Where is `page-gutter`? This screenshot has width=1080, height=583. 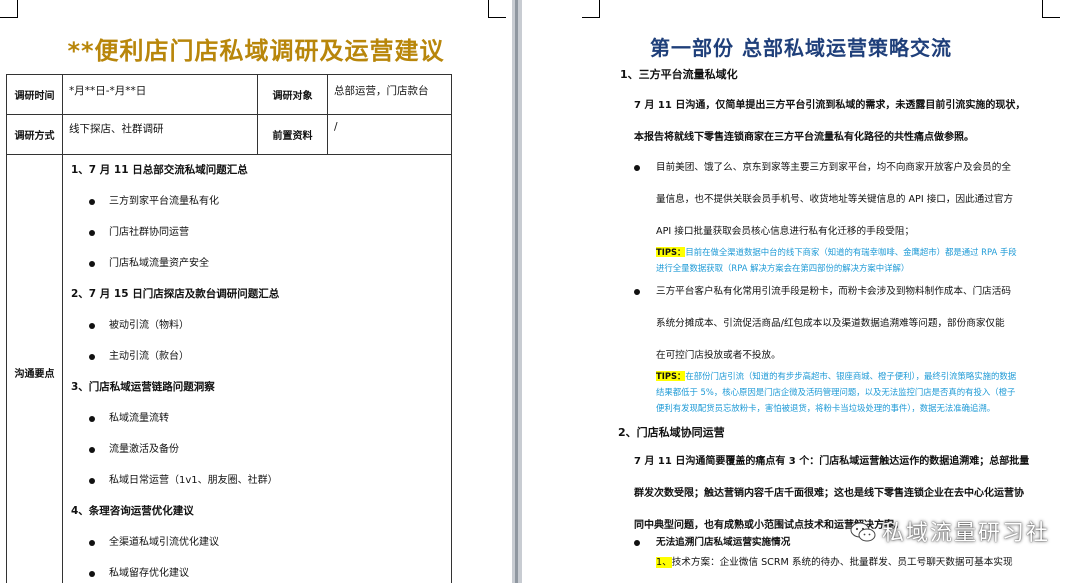 page-gutter is located at coordinates (517, 291).